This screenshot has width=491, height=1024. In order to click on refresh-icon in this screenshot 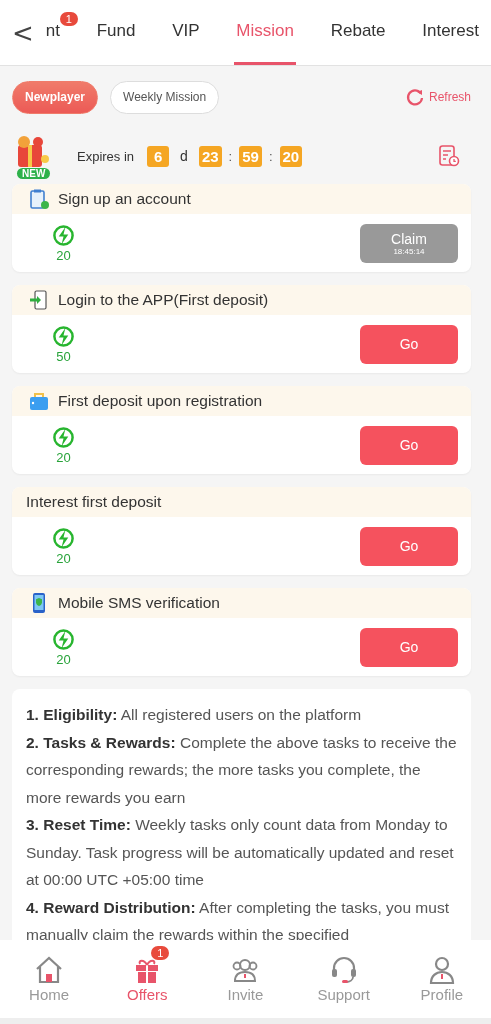, I will do `click(414, 97)`.